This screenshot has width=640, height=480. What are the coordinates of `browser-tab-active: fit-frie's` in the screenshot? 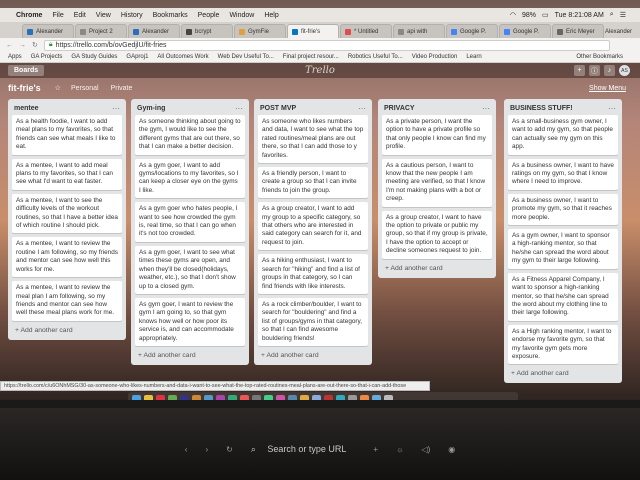 It's located at (313, 31).